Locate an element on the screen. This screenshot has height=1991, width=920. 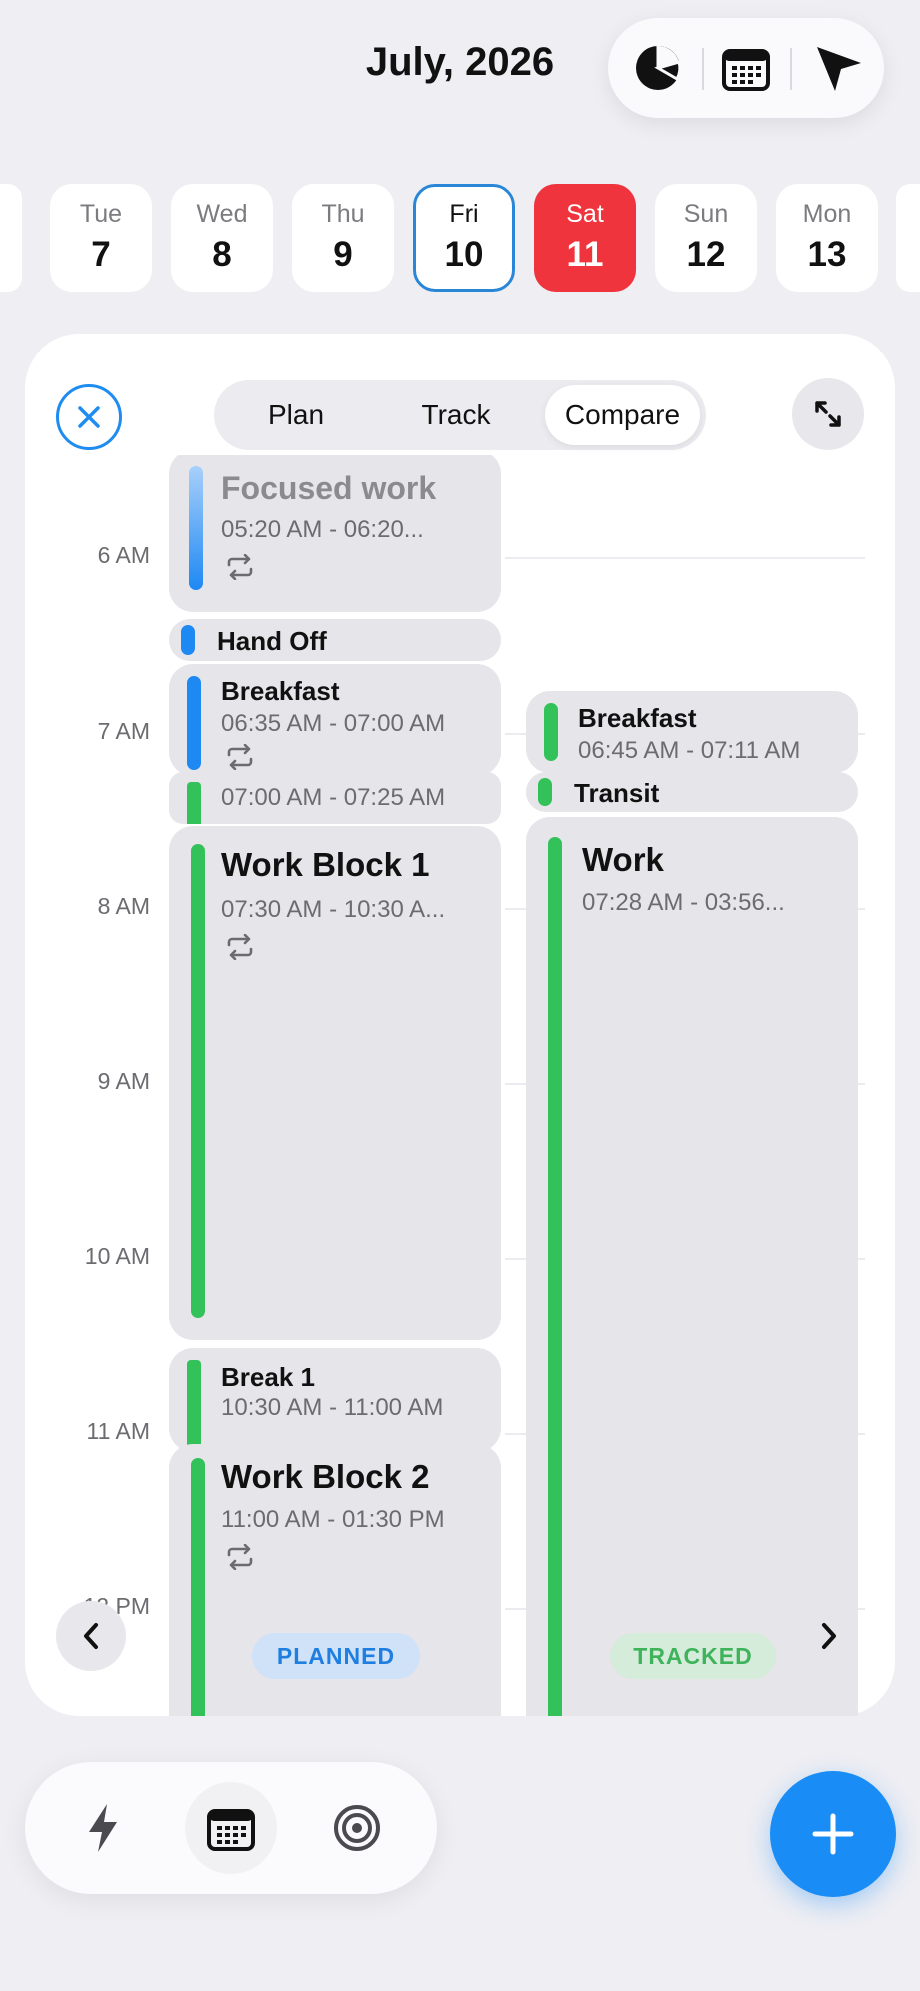
cursor-icon is located at coordinates (839, 69).